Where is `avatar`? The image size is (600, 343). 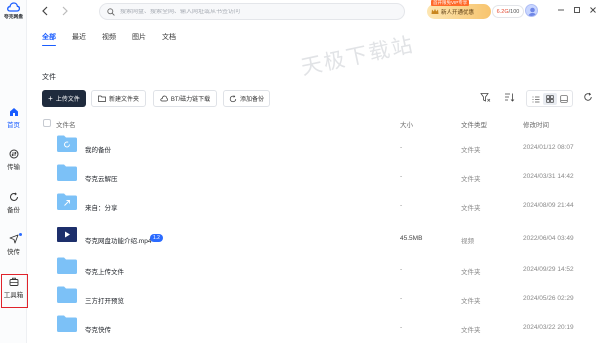
avatar is located at coordinates (531, 10).